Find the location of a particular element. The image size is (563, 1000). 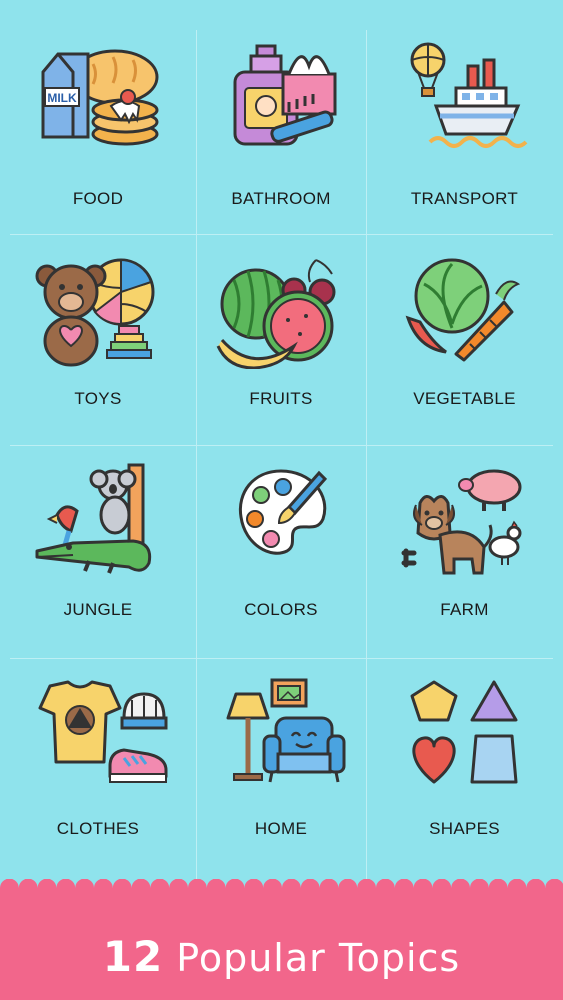

svg-text: MILK is located at coordinates (62, 98).